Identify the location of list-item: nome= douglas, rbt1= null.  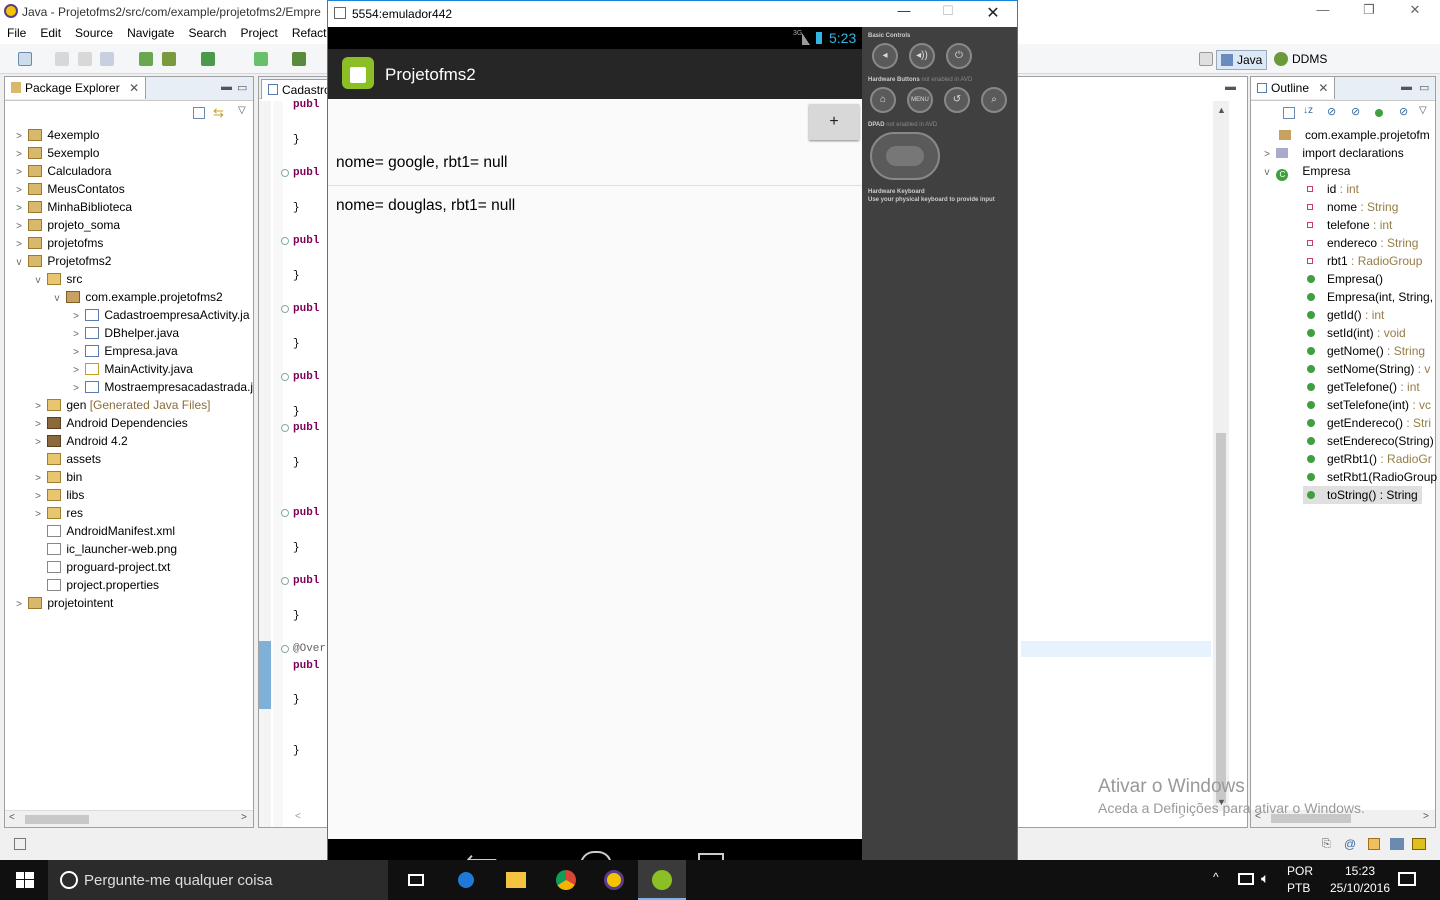
(425, 206).